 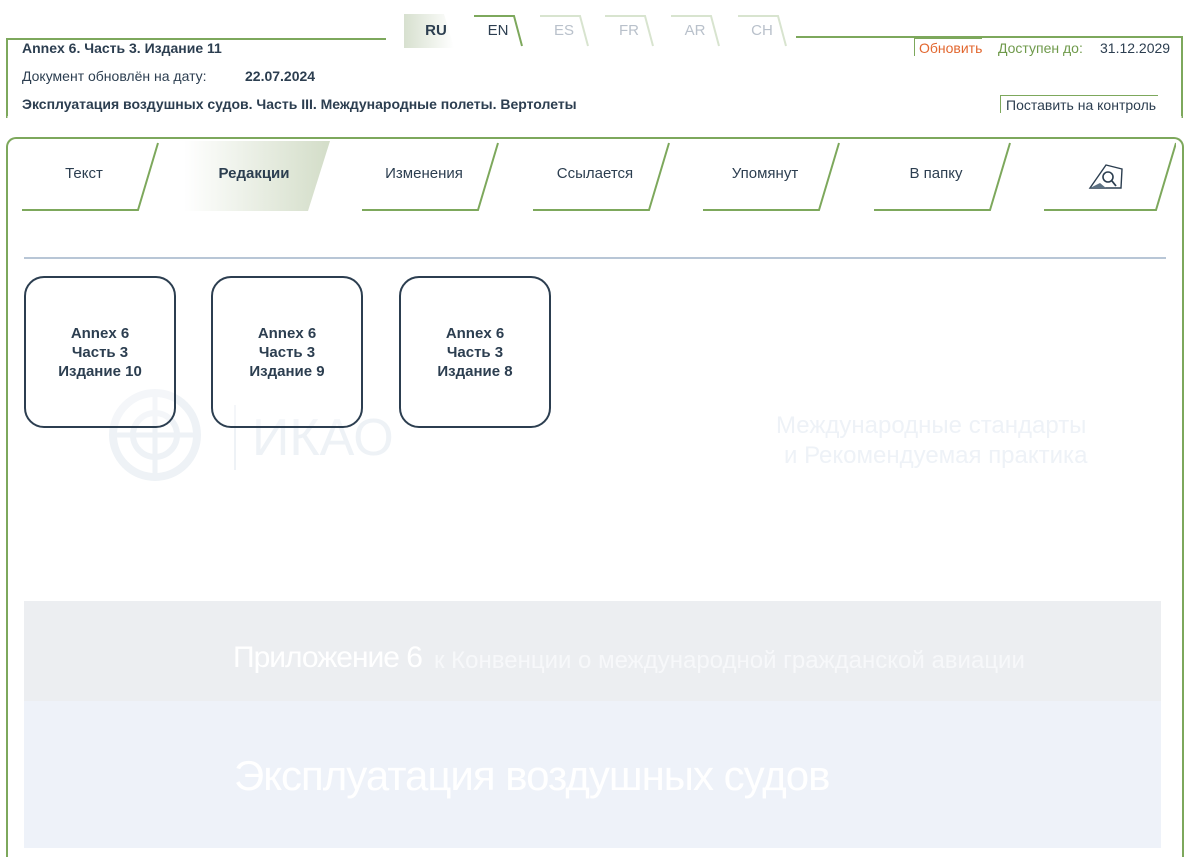 I want to click on lang-label: FR, so click(x=629, y=30).